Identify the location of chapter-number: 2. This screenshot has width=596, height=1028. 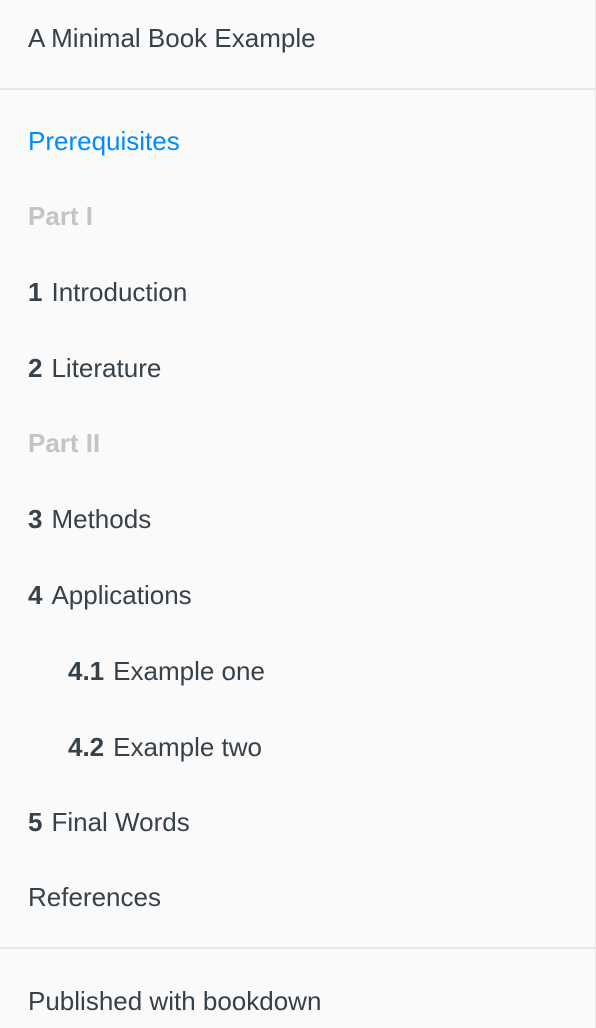
(35, 368).